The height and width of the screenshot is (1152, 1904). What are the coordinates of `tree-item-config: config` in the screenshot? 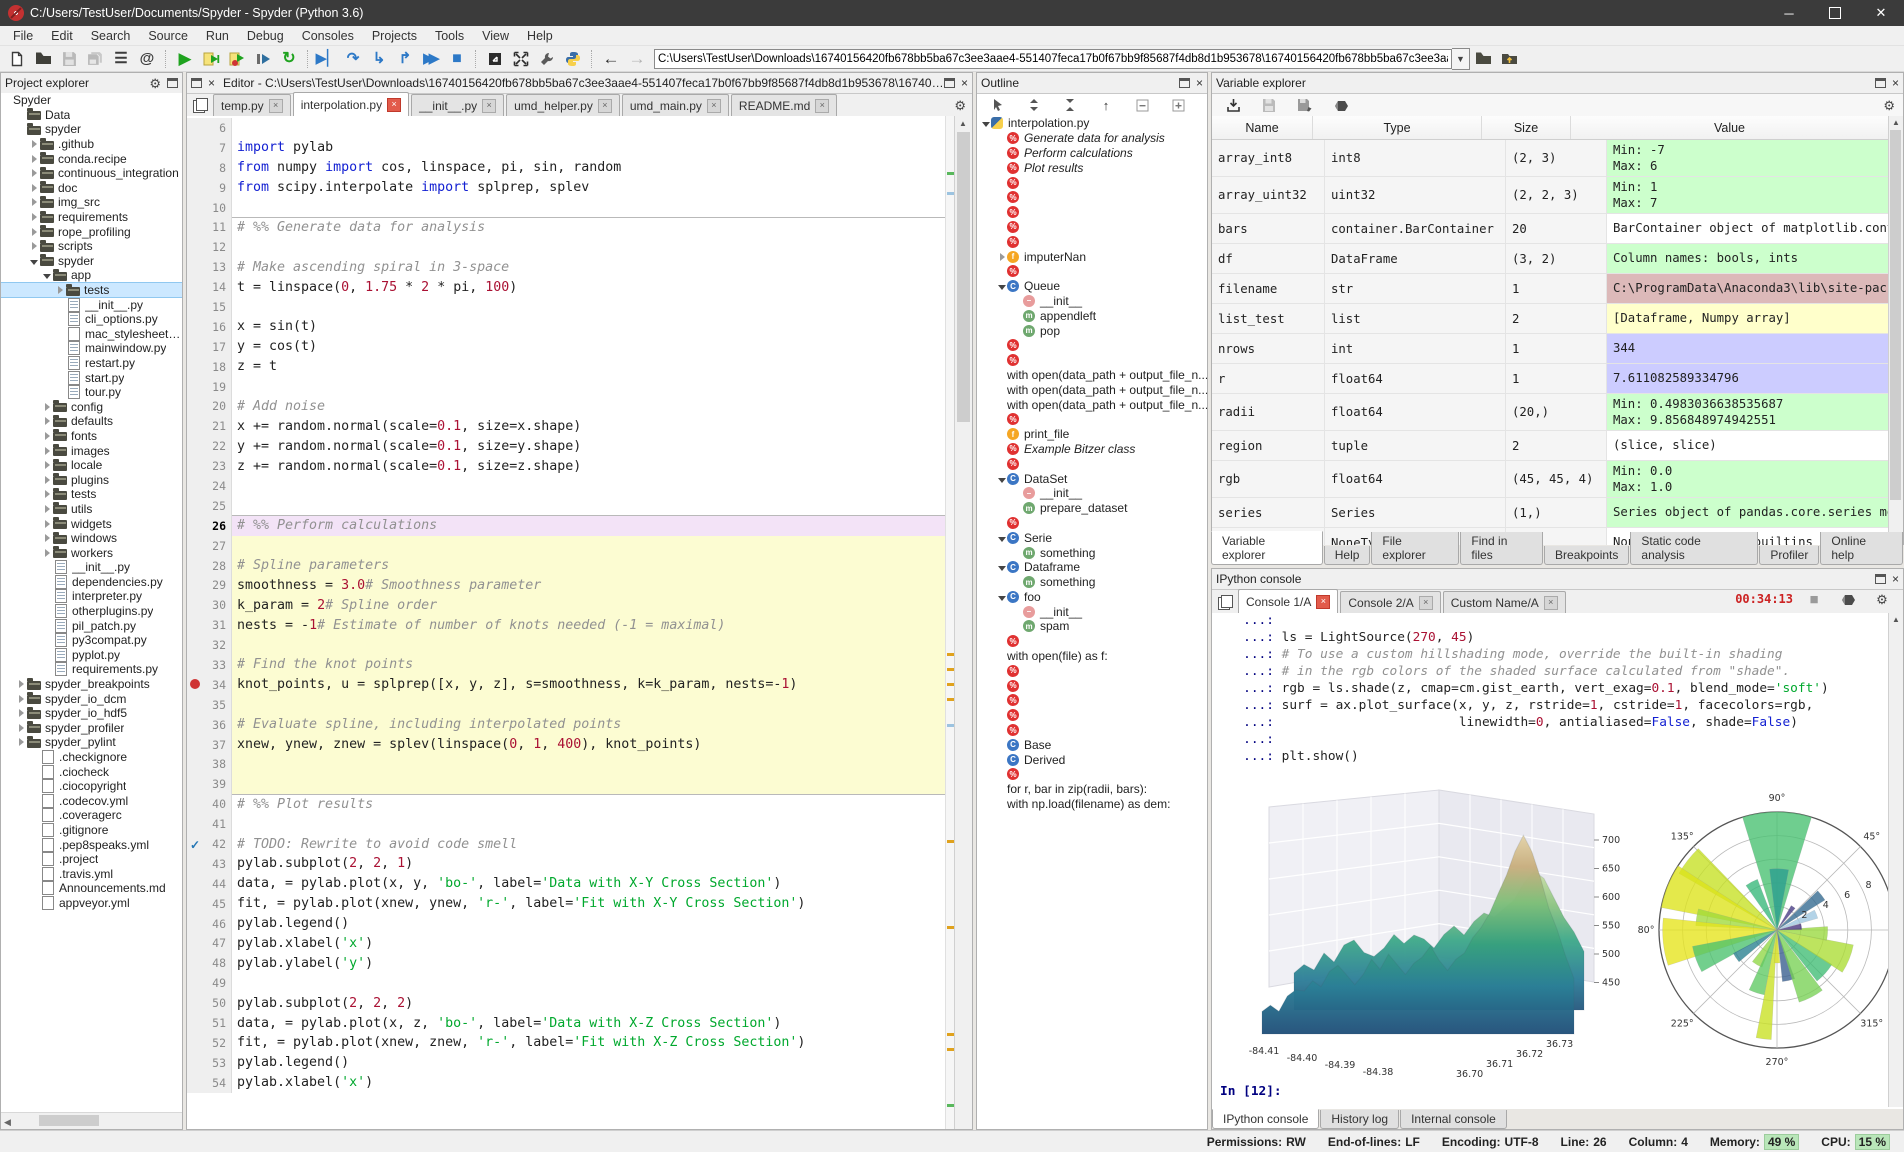 It's located at (91, 406).